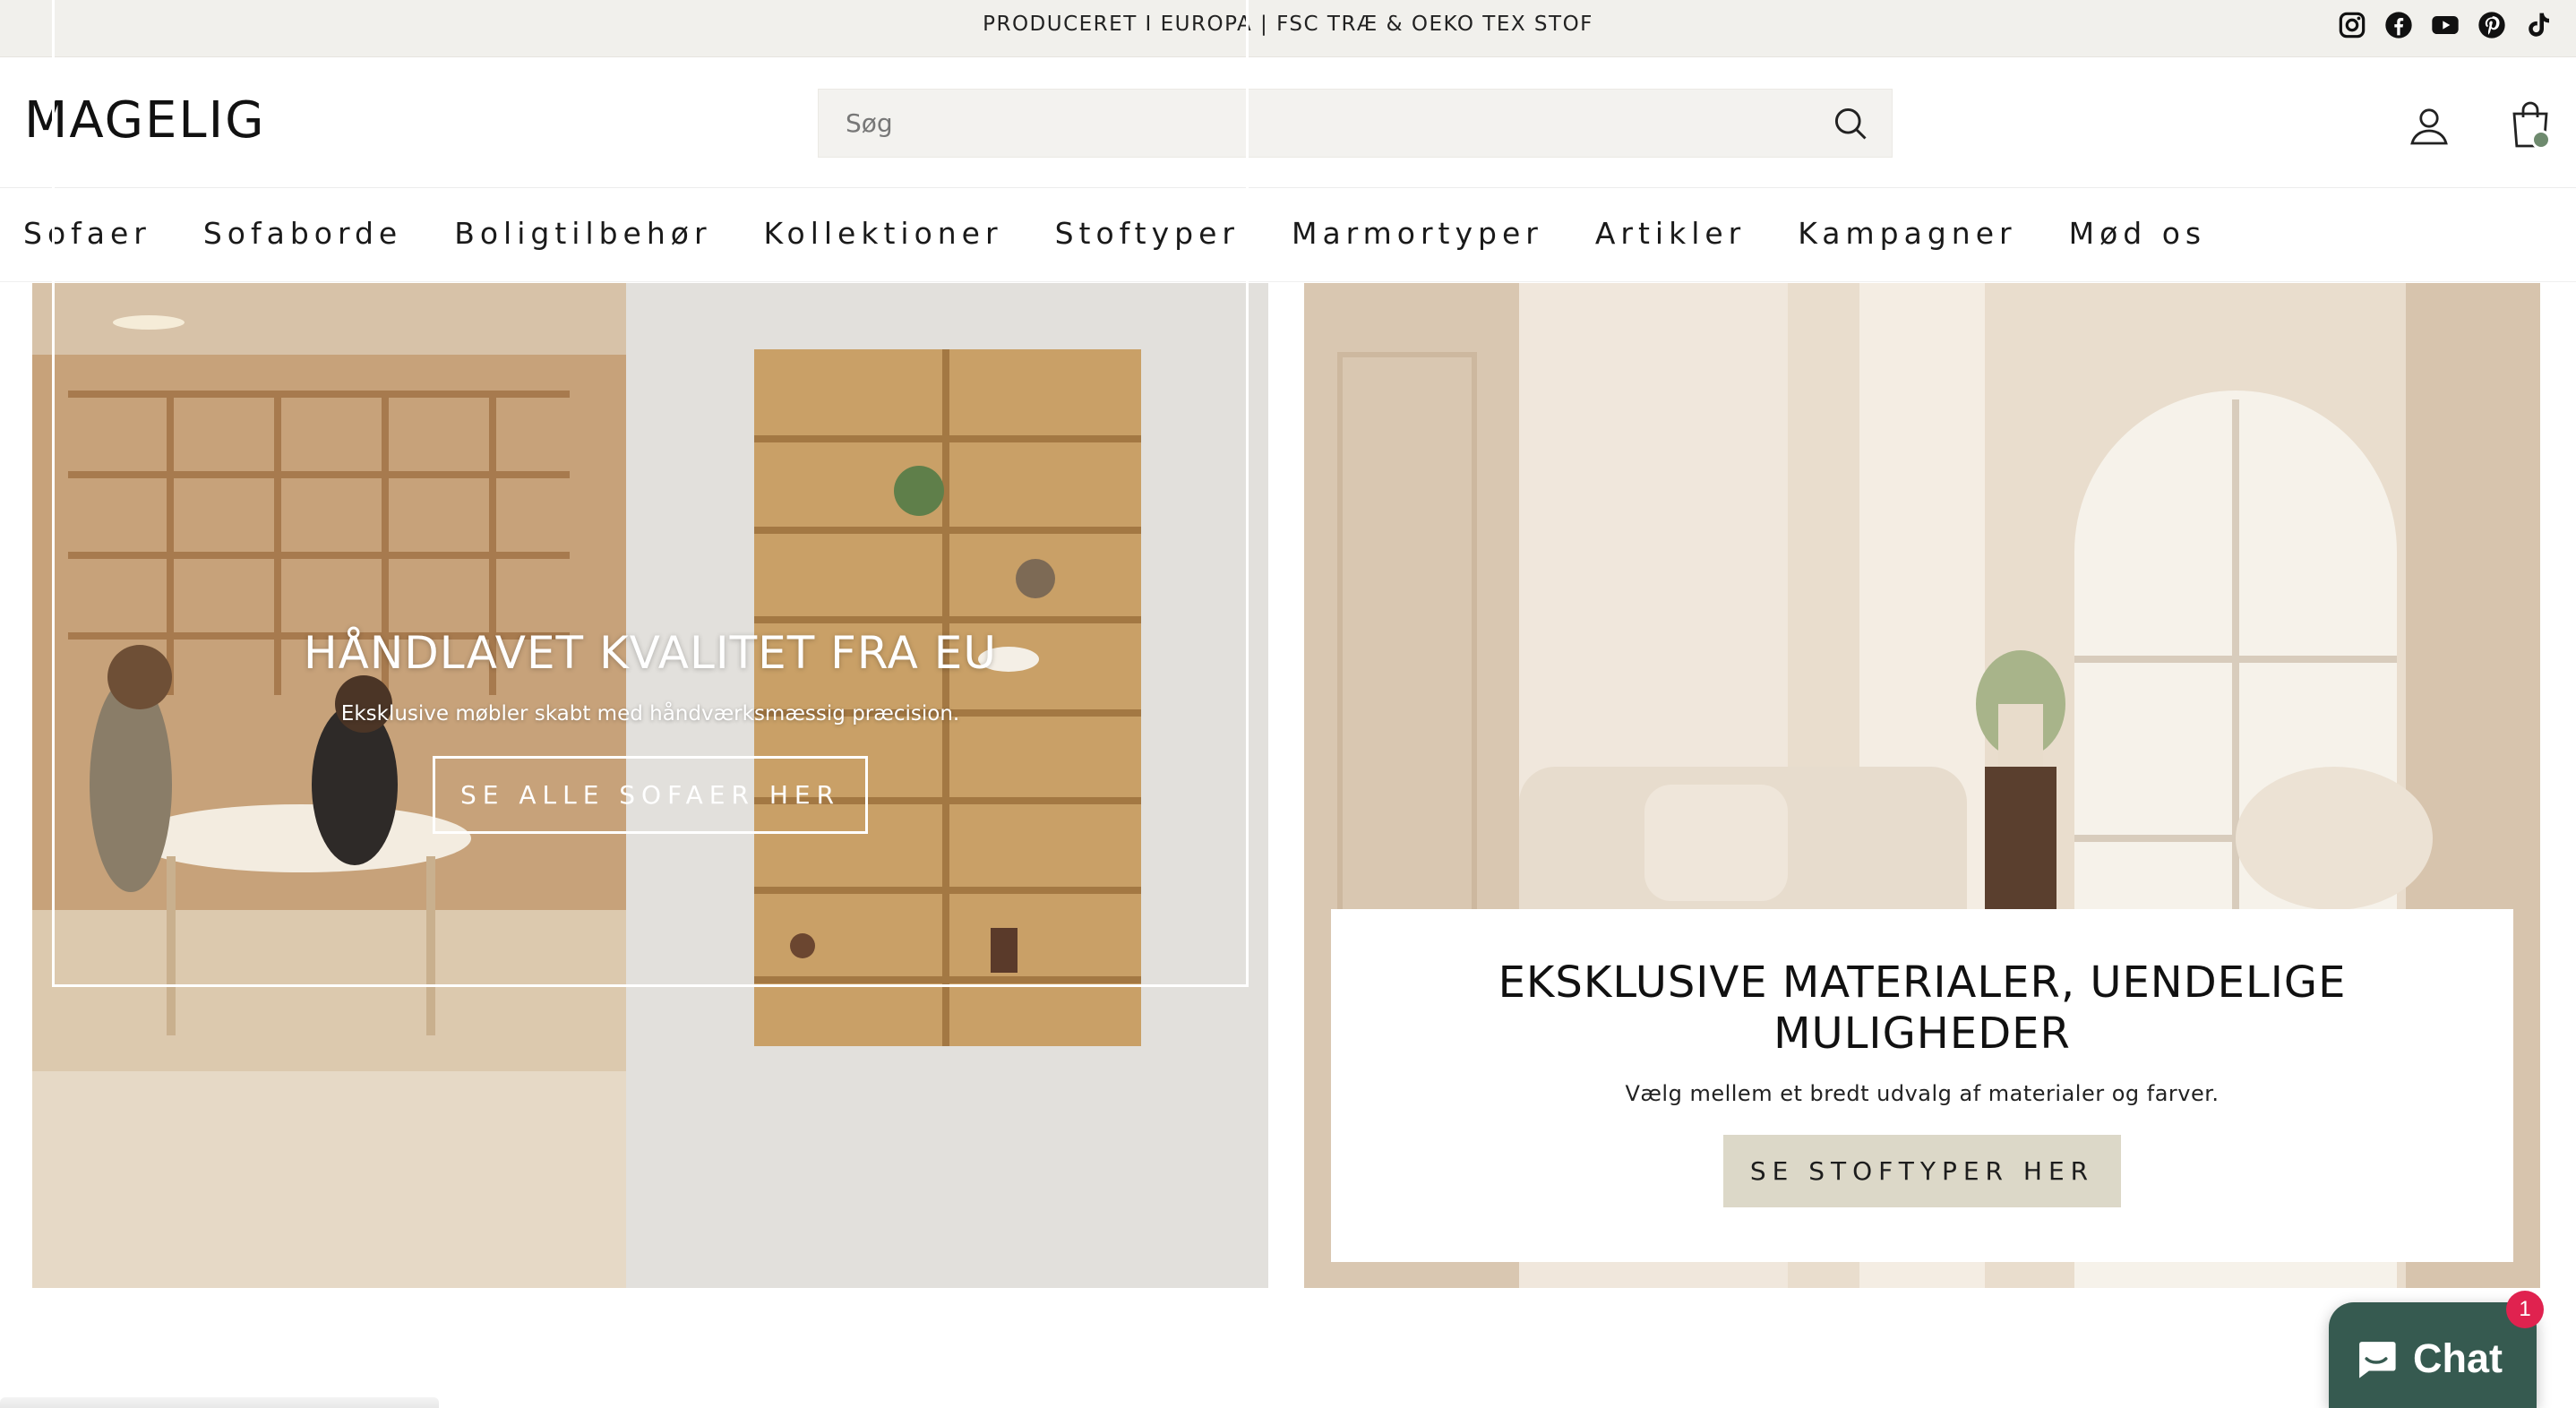  What do you see at coordinates (2137, 233) in the screenshot?
I see `nav-item-mod-os: Mød os` at bounding box center [2137, 233].